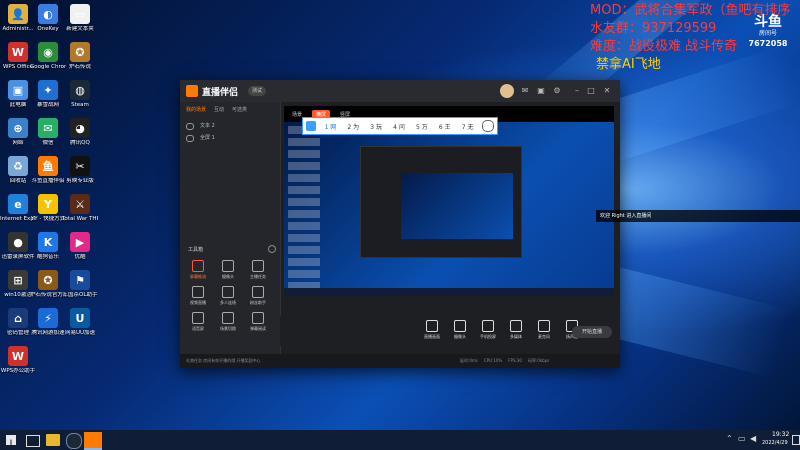 This screenshot has height=450, width=800. I want to click on desktop-icon: K 酷狗音乐, so click(48, 246).